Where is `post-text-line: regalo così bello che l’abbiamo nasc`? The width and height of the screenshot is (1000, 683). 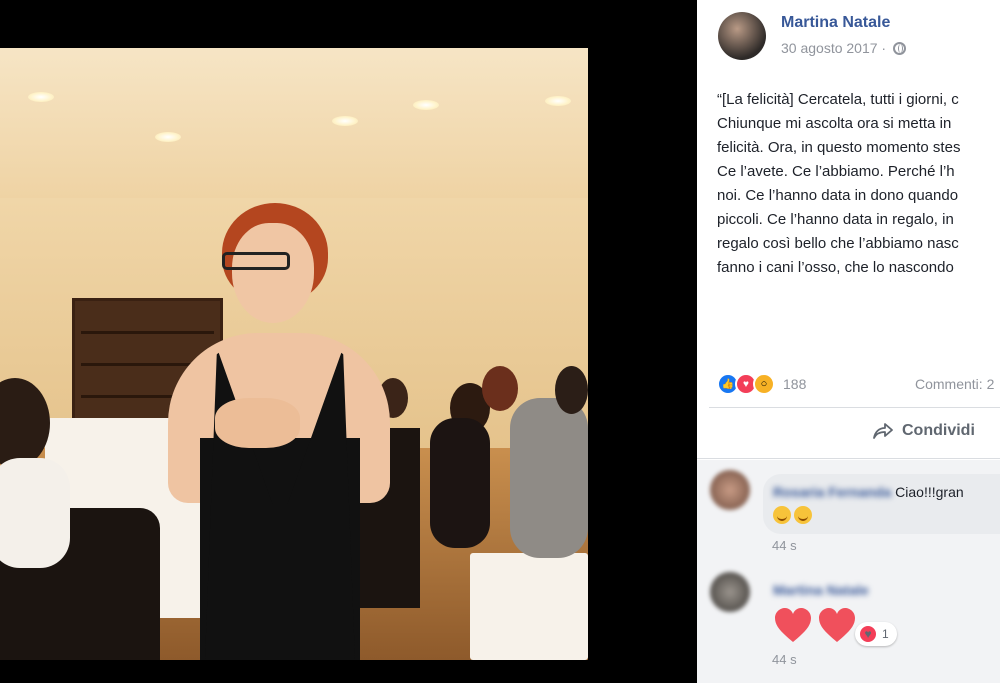
post-text-line: regalo così bello che l’abbiamo nasc is located at coordinates (838, 243).